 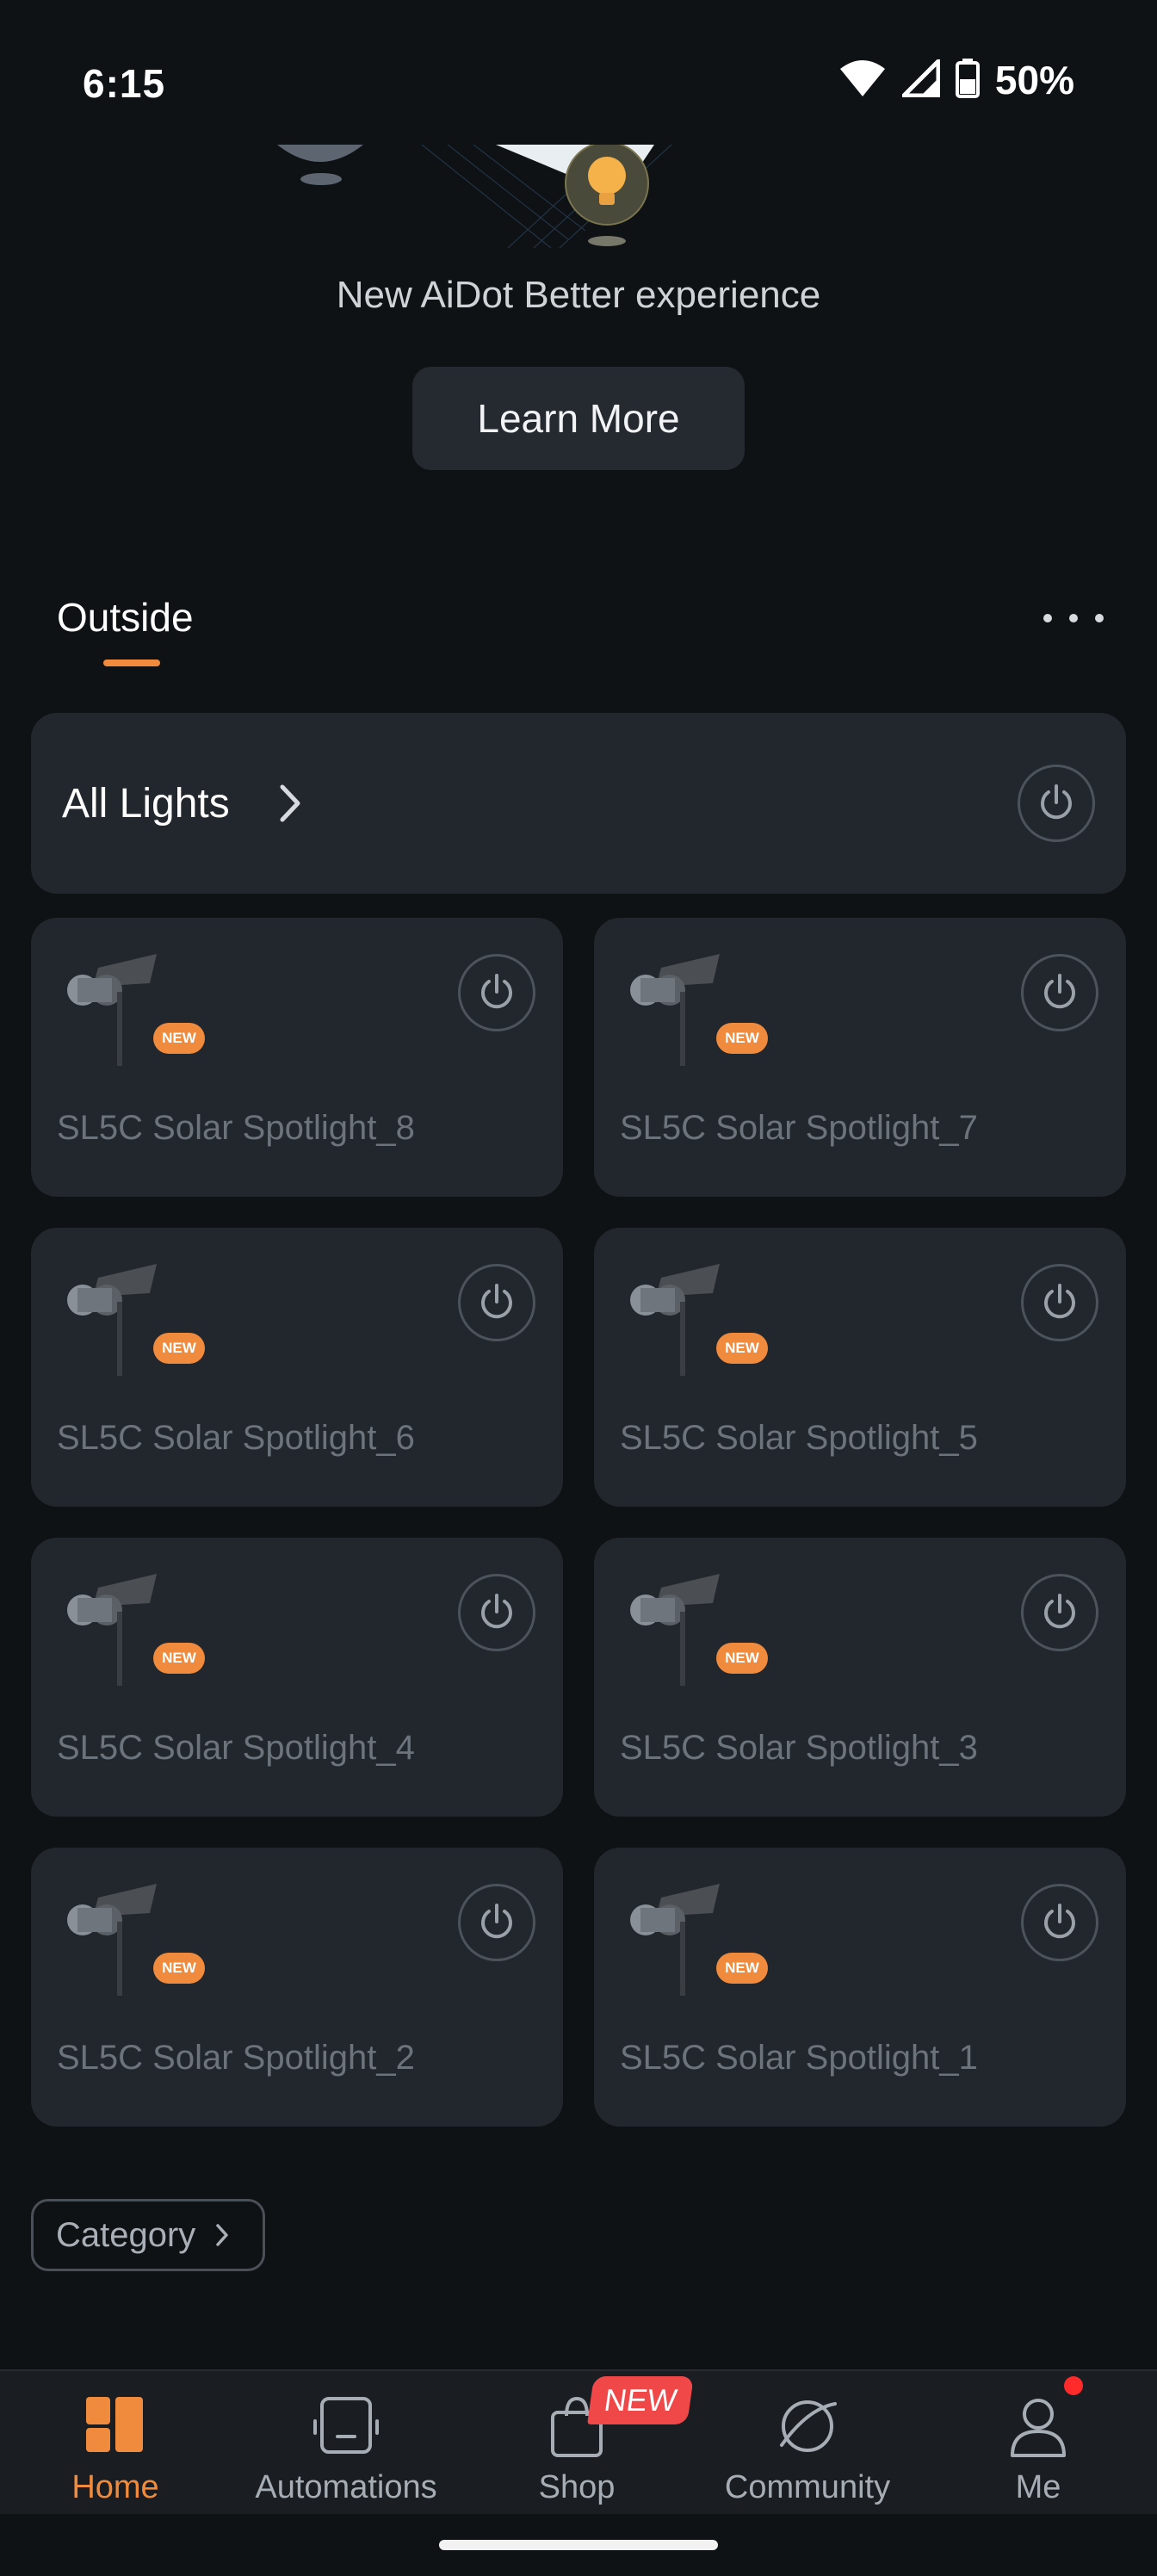 What do you see at coordinates (579, 418) in the screenshot?
I see `learn-more-button: Learn More` at bounding box center [579, 418].